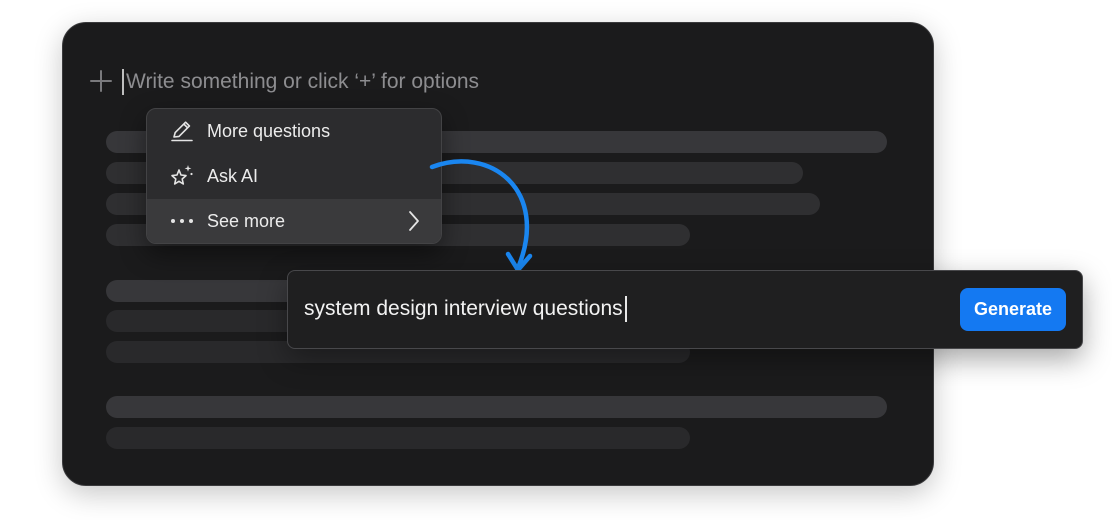  What do you see at coordinates (269, 130) in the screenshot?
I see `menu-item-label: More questions` at bounding box center [269, 130].